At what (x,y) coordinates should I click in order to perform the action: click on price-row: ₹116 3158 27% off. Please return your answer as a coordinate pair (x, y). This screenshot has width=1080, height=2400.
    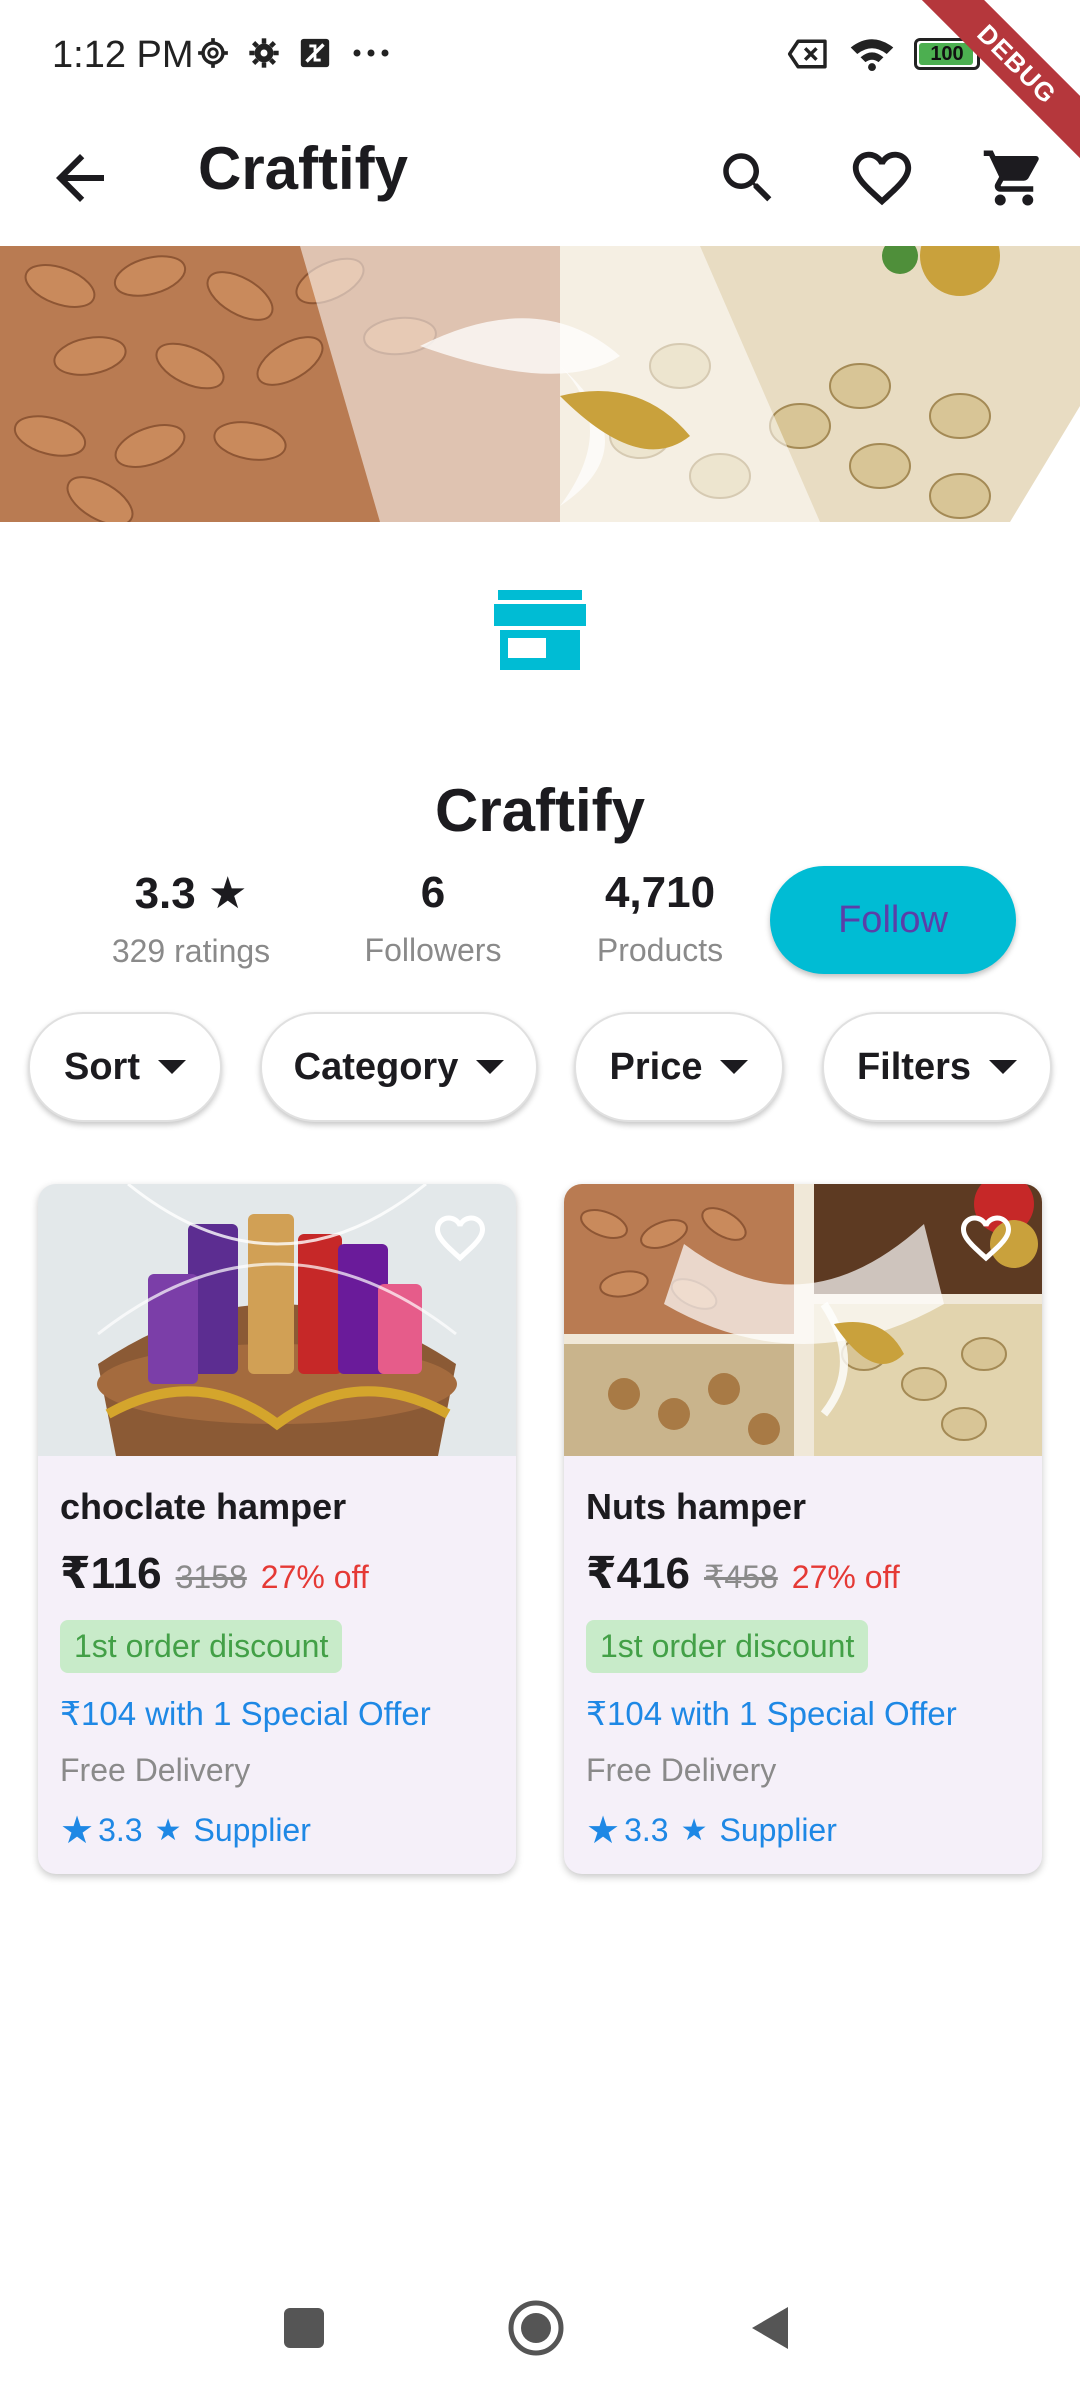
    Looking at the image, I should click on (214, 1573).